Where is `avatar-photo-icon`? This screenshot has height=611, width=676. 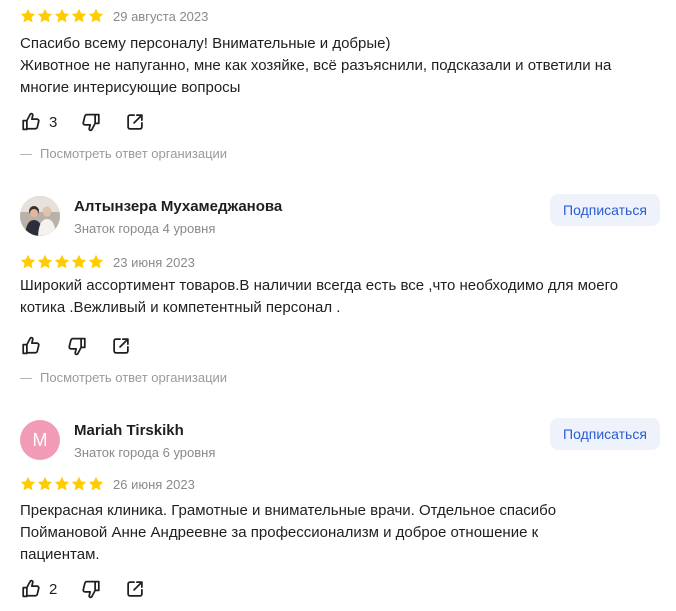 avatar-photo-icon is located at coordinates (40, 216).